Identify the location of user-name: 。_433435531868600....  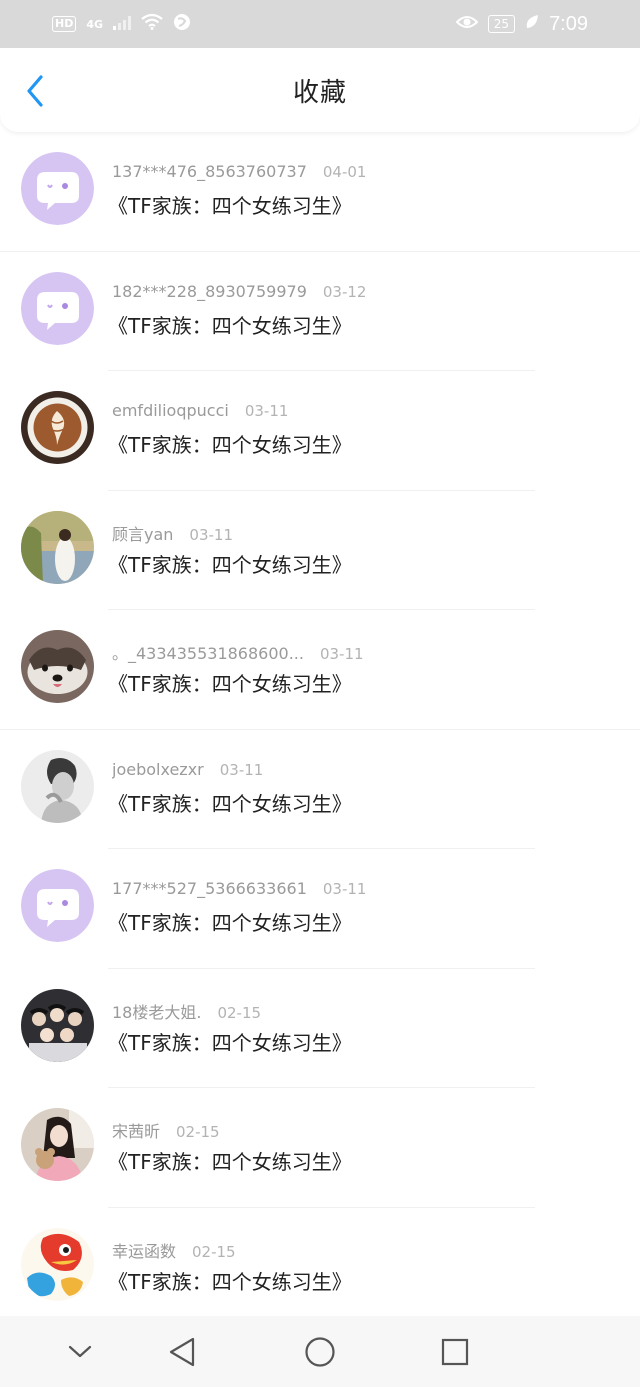
(208, 653).